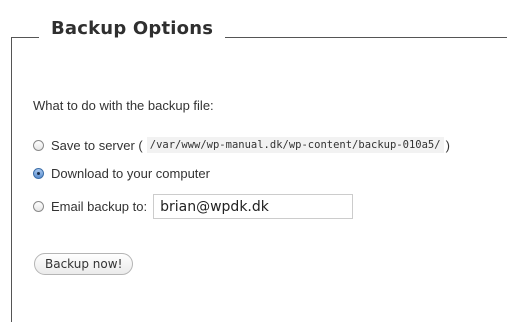 This screenshot has height=322, width=507. Describe the element at coordinates (447, 145) in the screenshot. I see `save-to-server-suffix: )` at that location.